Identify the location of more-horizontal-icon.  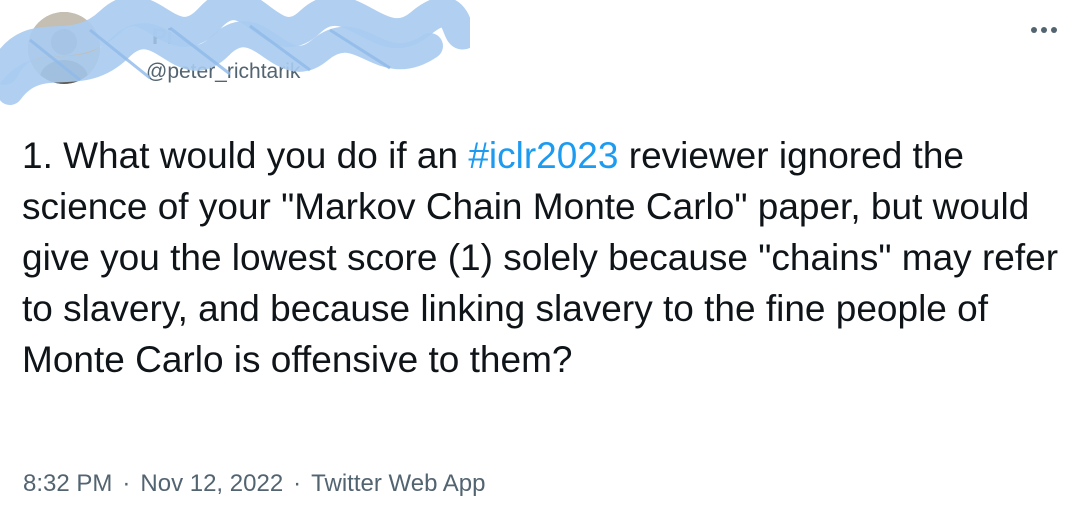
(1044, 30).